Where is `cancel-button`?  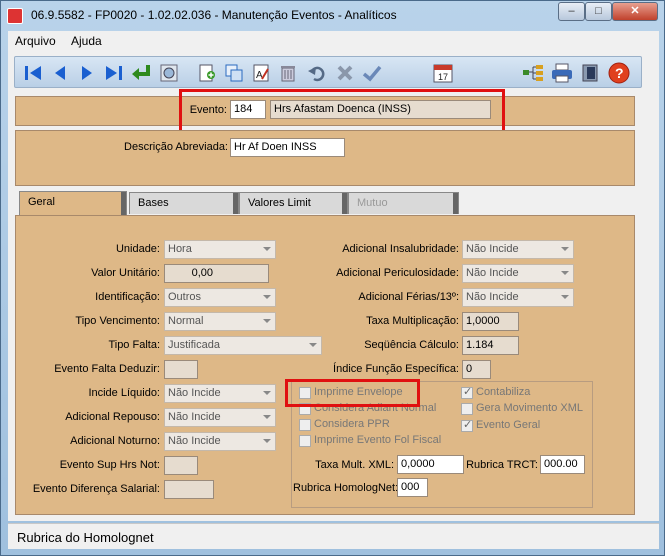 cancel-button is located at coordinates (345, 73).